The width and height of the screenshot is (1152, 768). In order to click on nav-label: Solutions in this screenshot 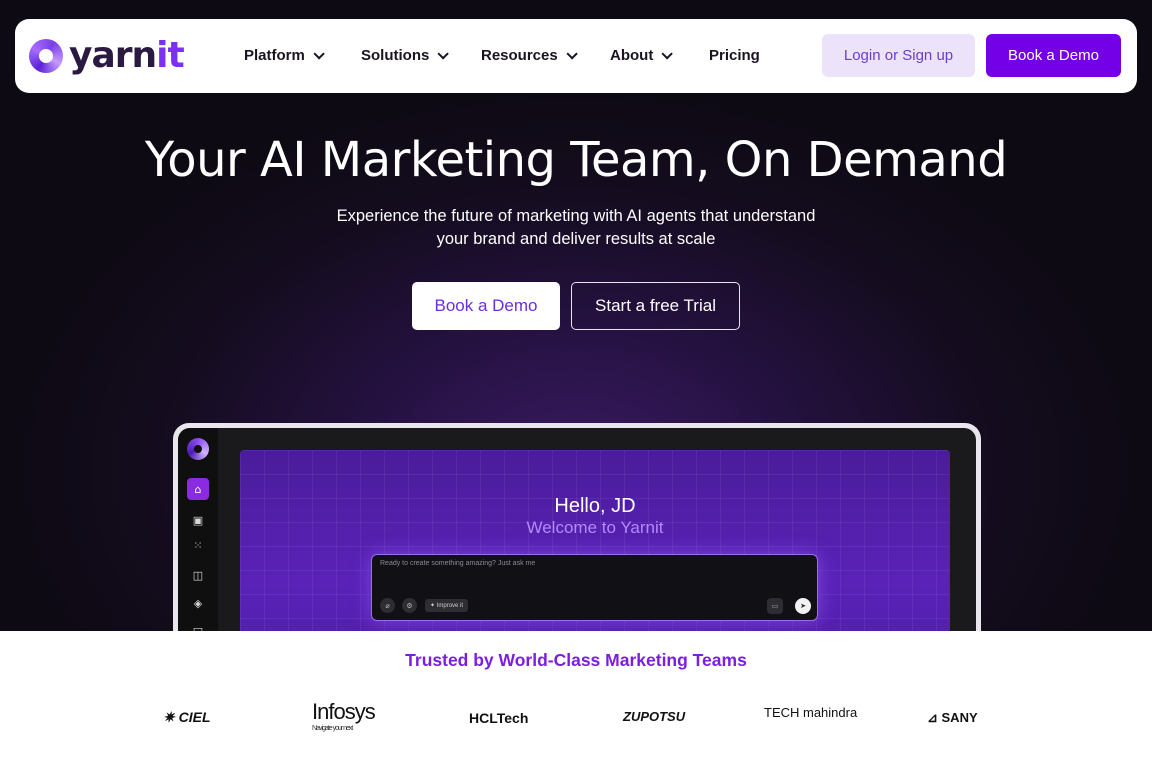, I will do `click(395, 55)`.